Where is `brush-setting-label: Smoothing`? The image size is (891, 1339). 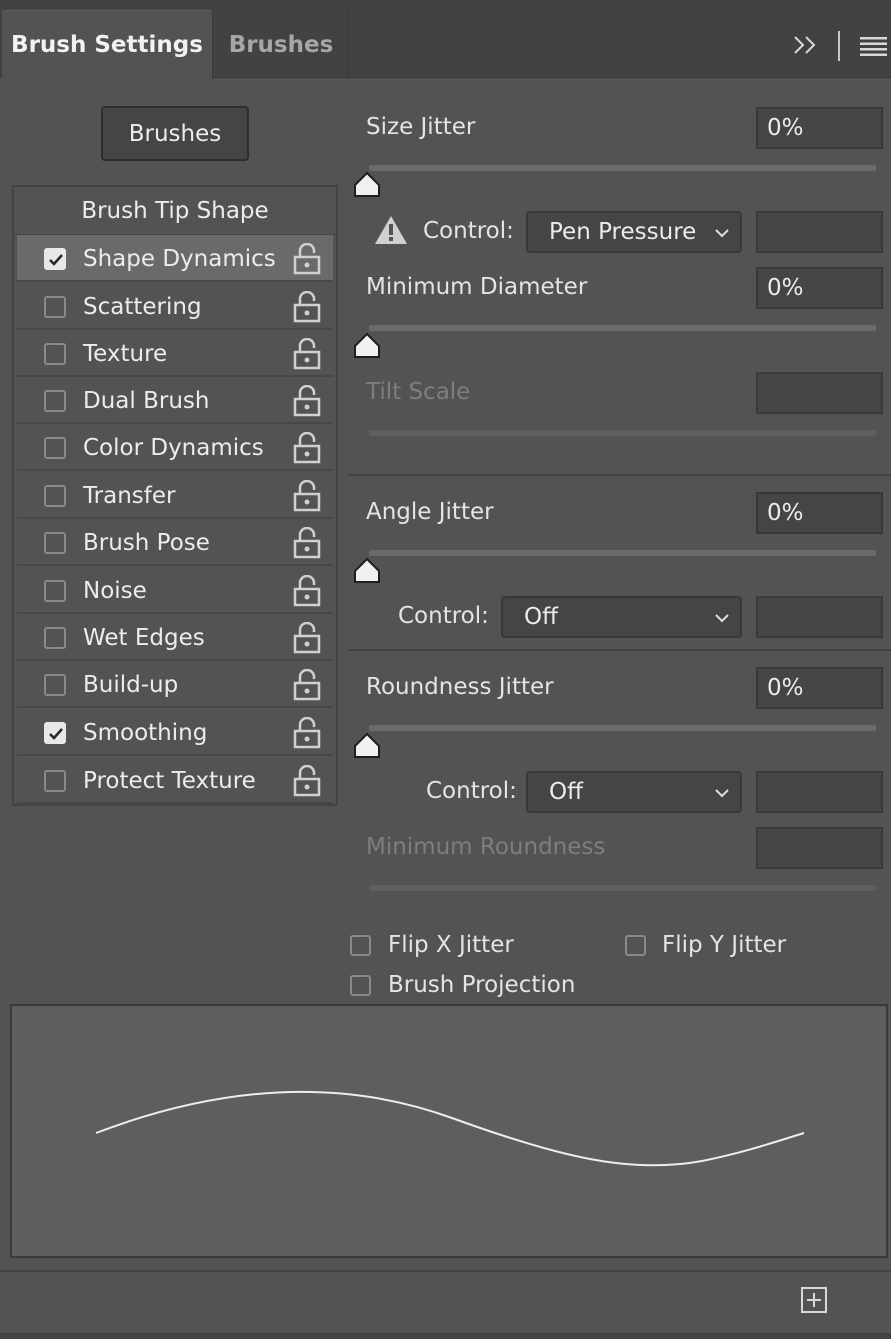 brush-setting-label: Smoothing is located at coordinates (145, 732).